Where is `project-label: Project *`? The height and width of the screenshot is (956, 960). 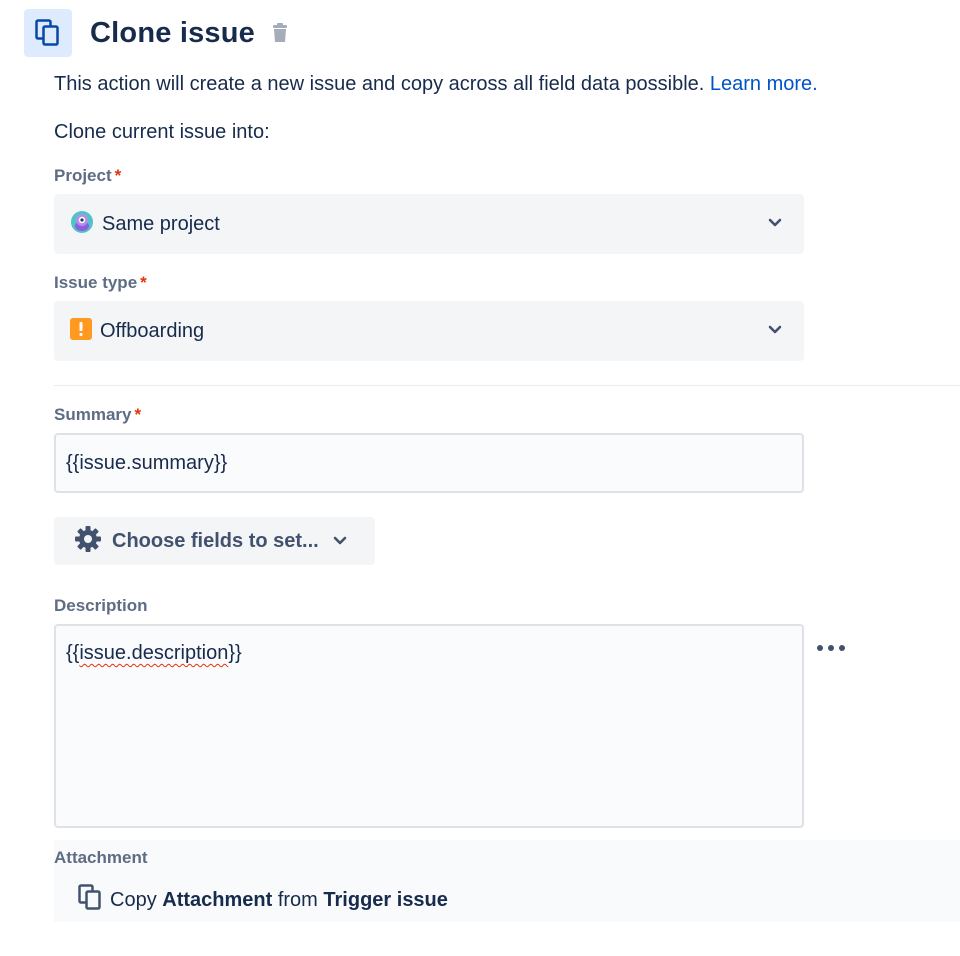 project-label: Project * is located at coordinates (87, 176).